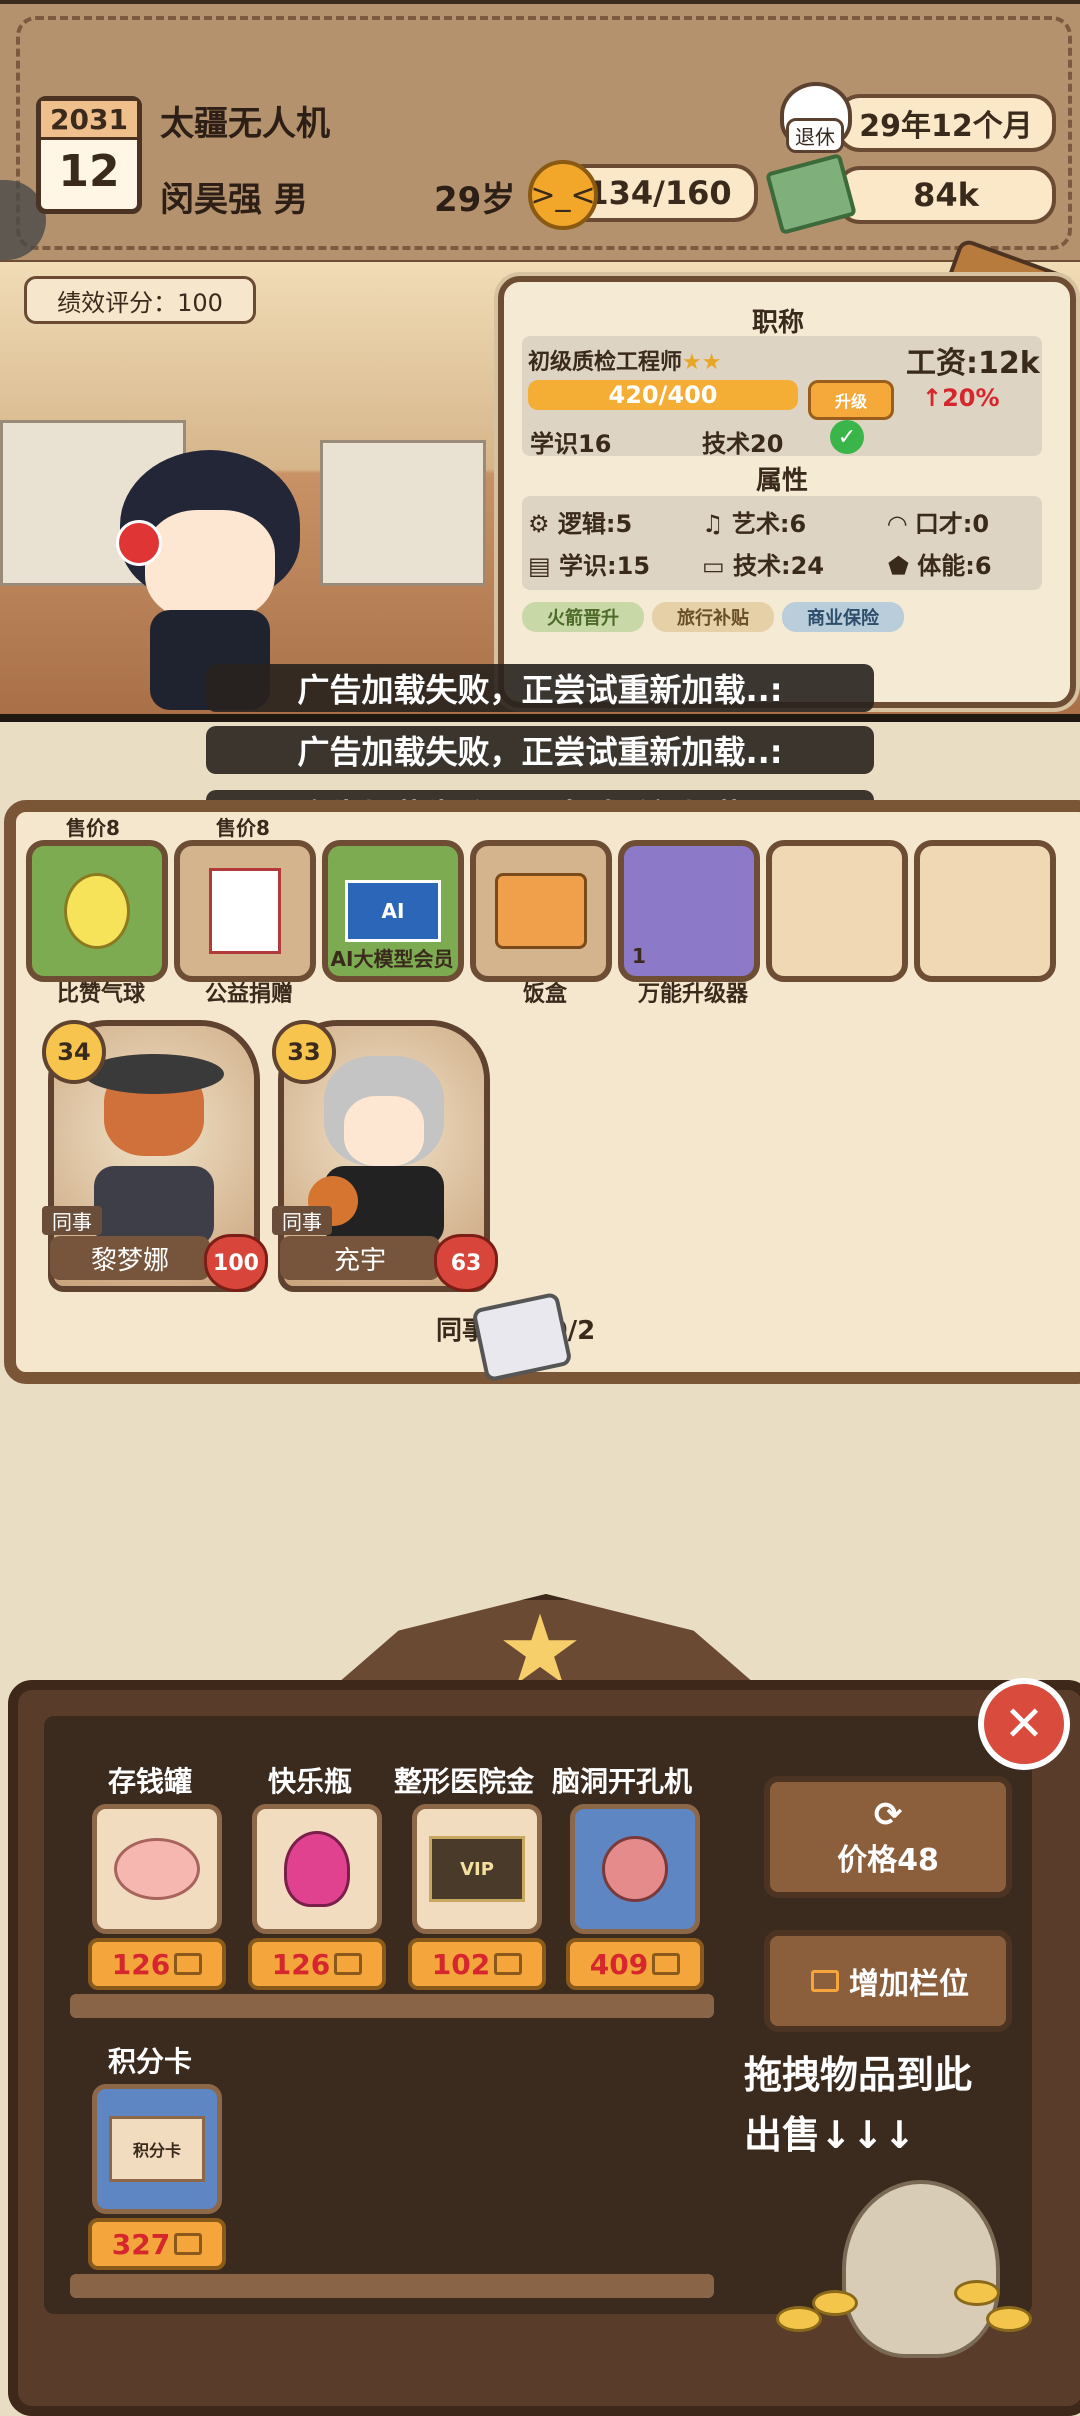 This screenshot has width=1080, height=2416. I want to click on coworker-1-body, so click(154, 1206).